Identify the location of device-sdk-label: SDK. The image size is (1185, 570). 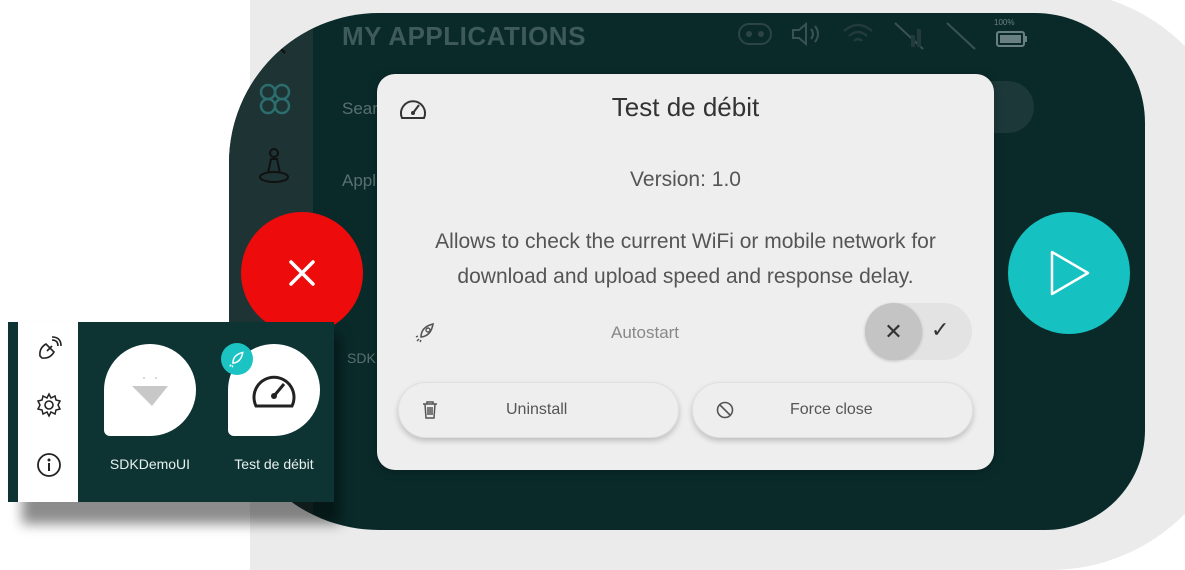
(361, 358).